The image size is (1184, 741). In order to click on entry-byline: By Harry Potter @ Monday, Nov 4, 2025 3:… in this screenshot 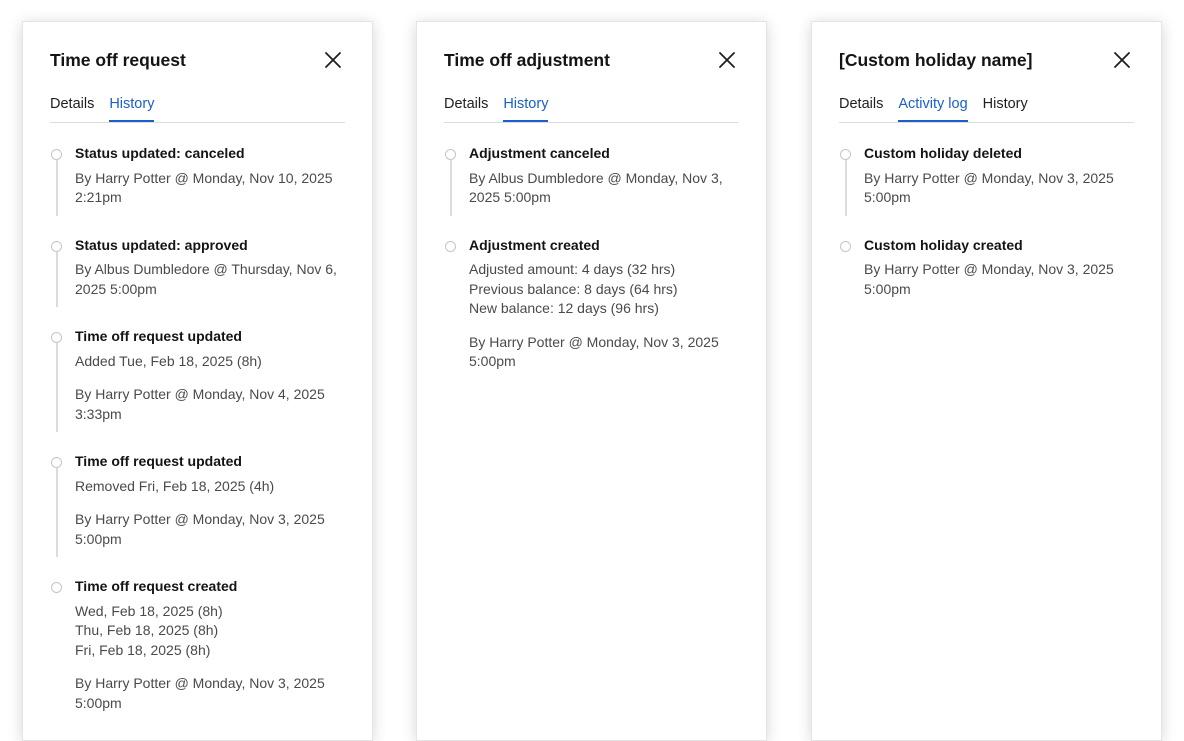, I will do `click(200, 404)`.